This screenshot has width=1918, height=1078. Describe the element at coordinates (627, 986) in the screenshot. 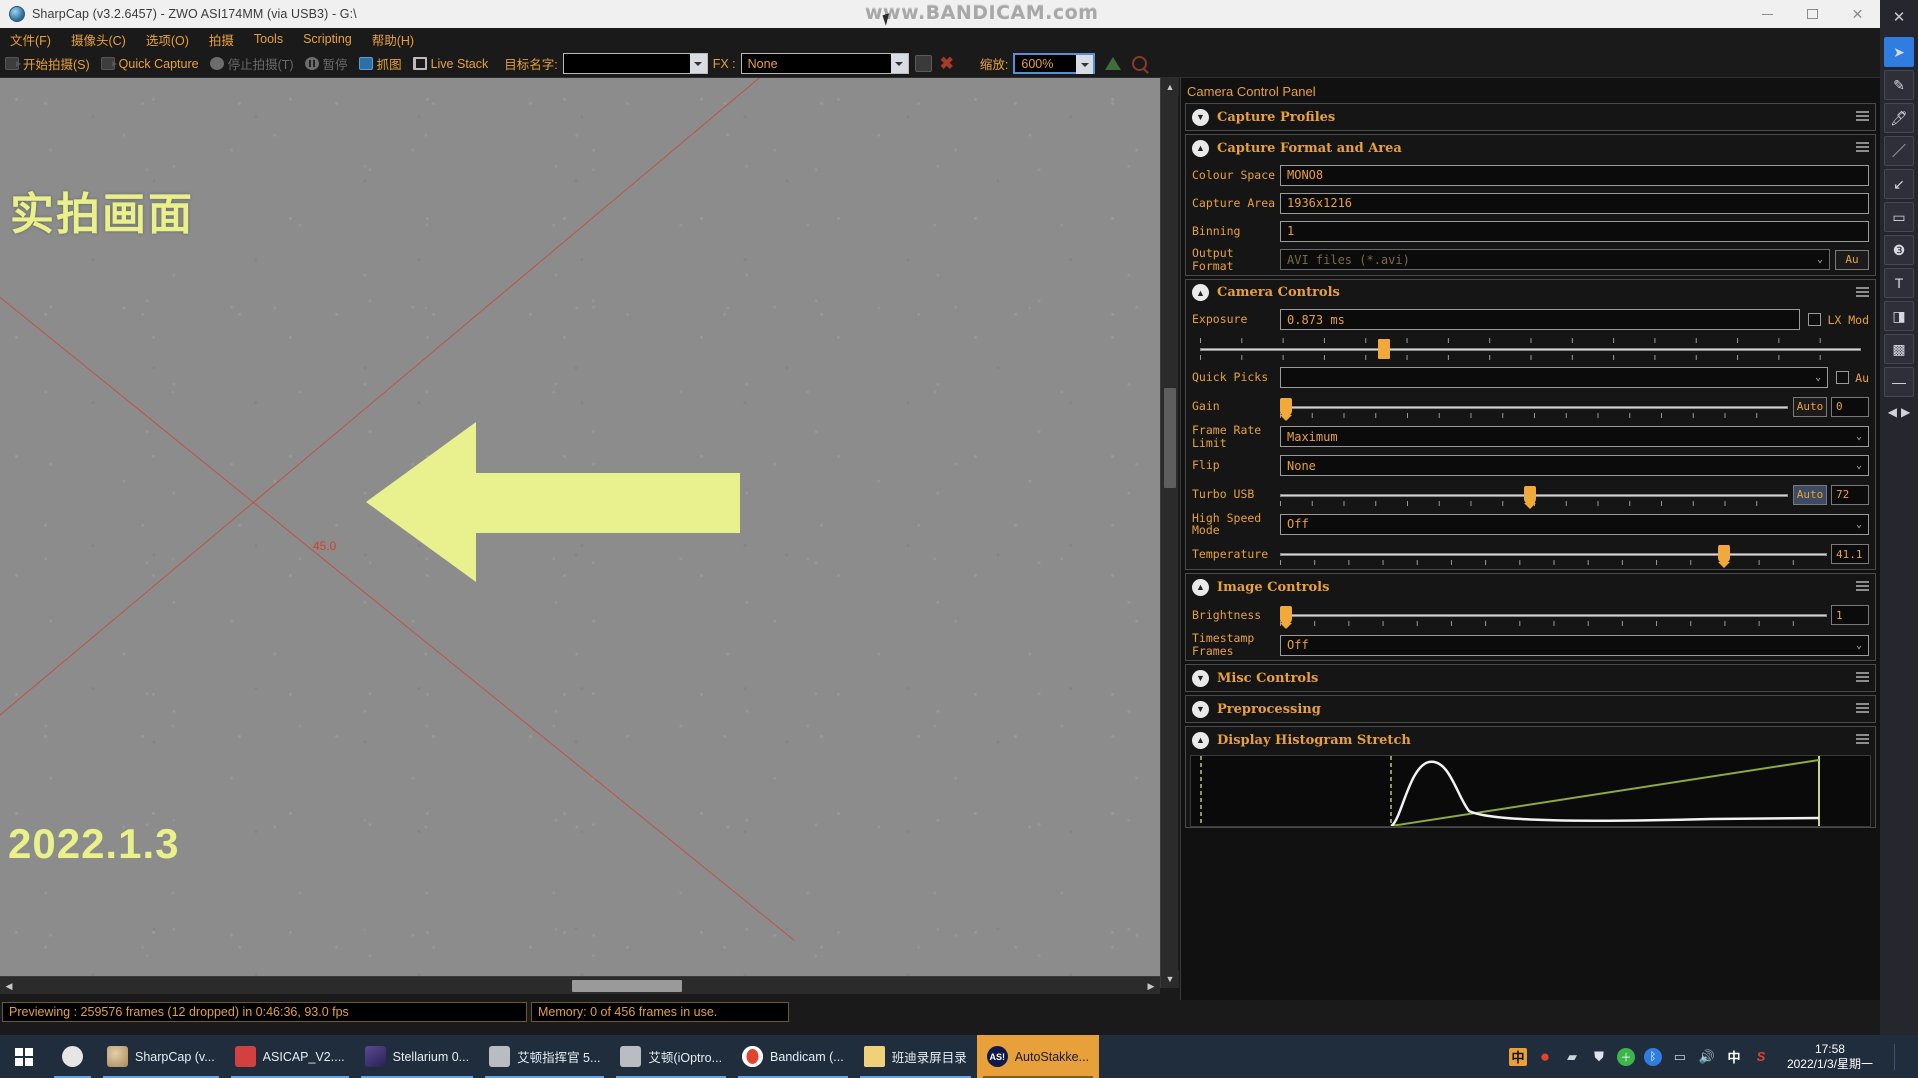

I see `horizontal-scroll-thumb` at that location.